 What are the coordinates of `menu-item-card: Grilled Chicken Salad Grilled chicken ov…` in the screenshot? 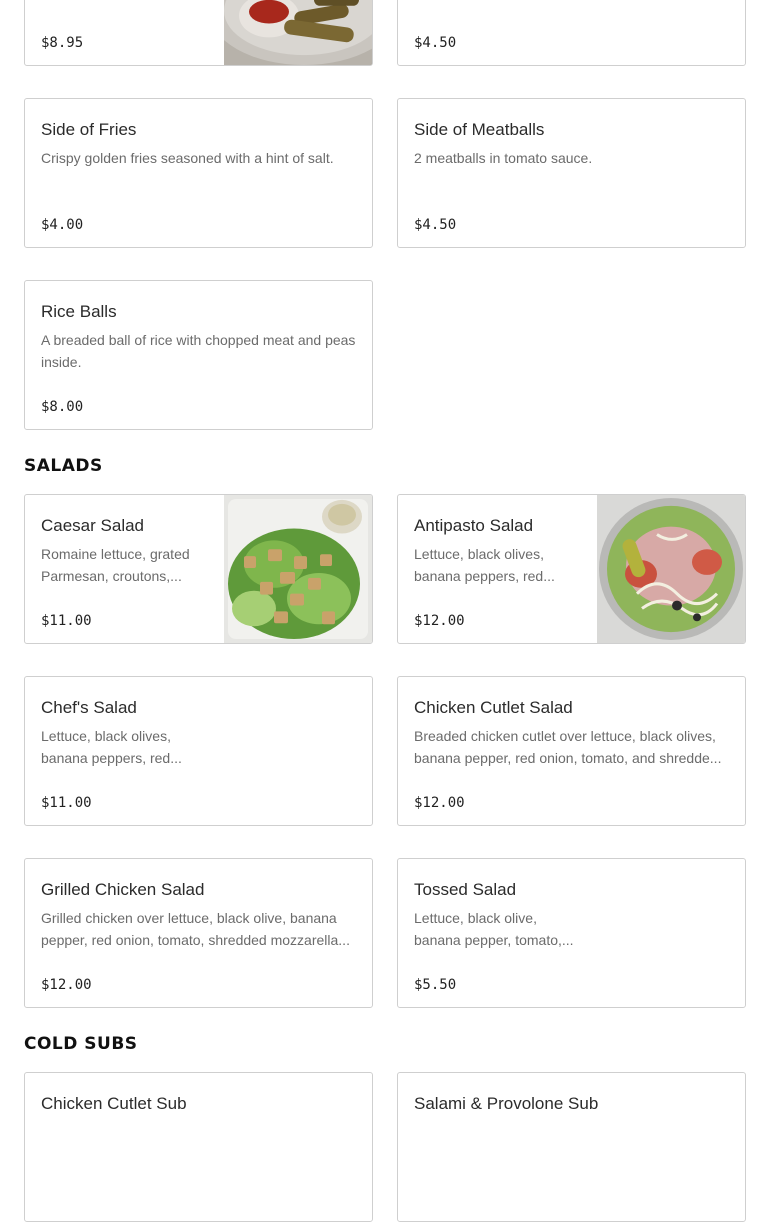 It's located at (198, 933).